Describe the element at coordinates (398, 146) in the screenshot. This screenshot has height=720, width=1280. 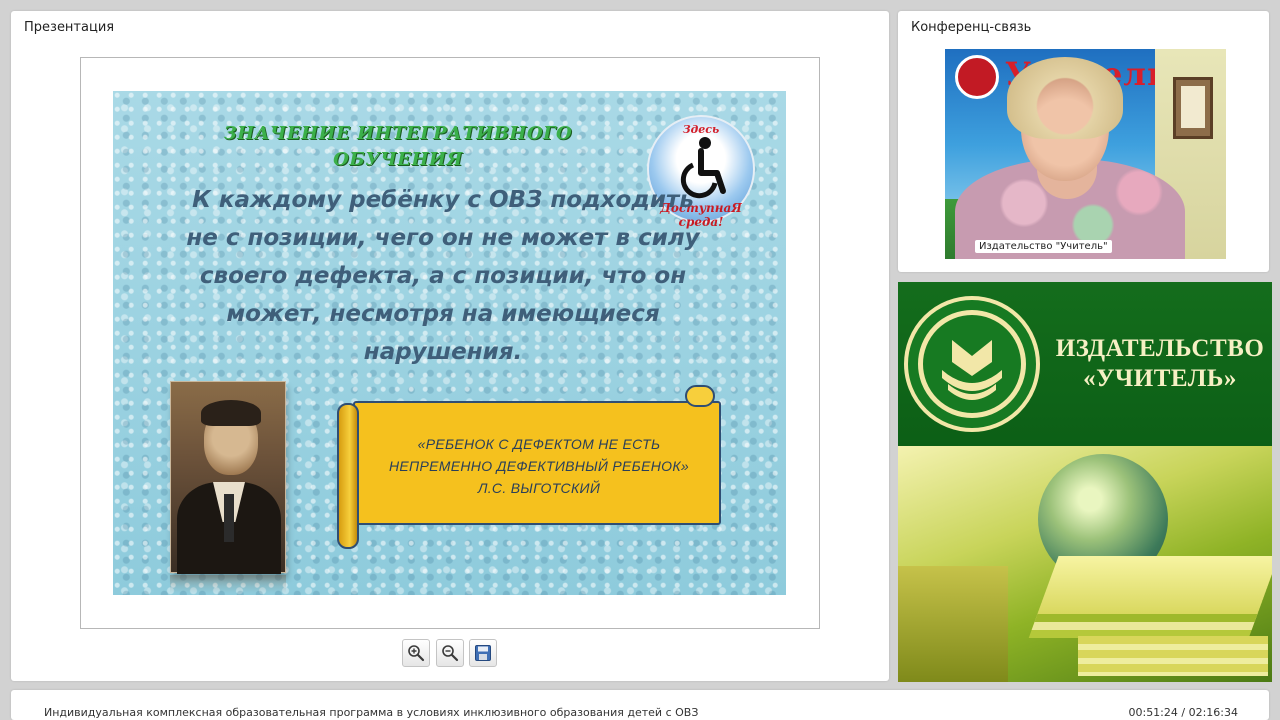
I see `slide-heading: ЗНАЧЕНИЕ ИНТЕГРАТИВНОГО ОБУЧЕНИЯ` at that location.